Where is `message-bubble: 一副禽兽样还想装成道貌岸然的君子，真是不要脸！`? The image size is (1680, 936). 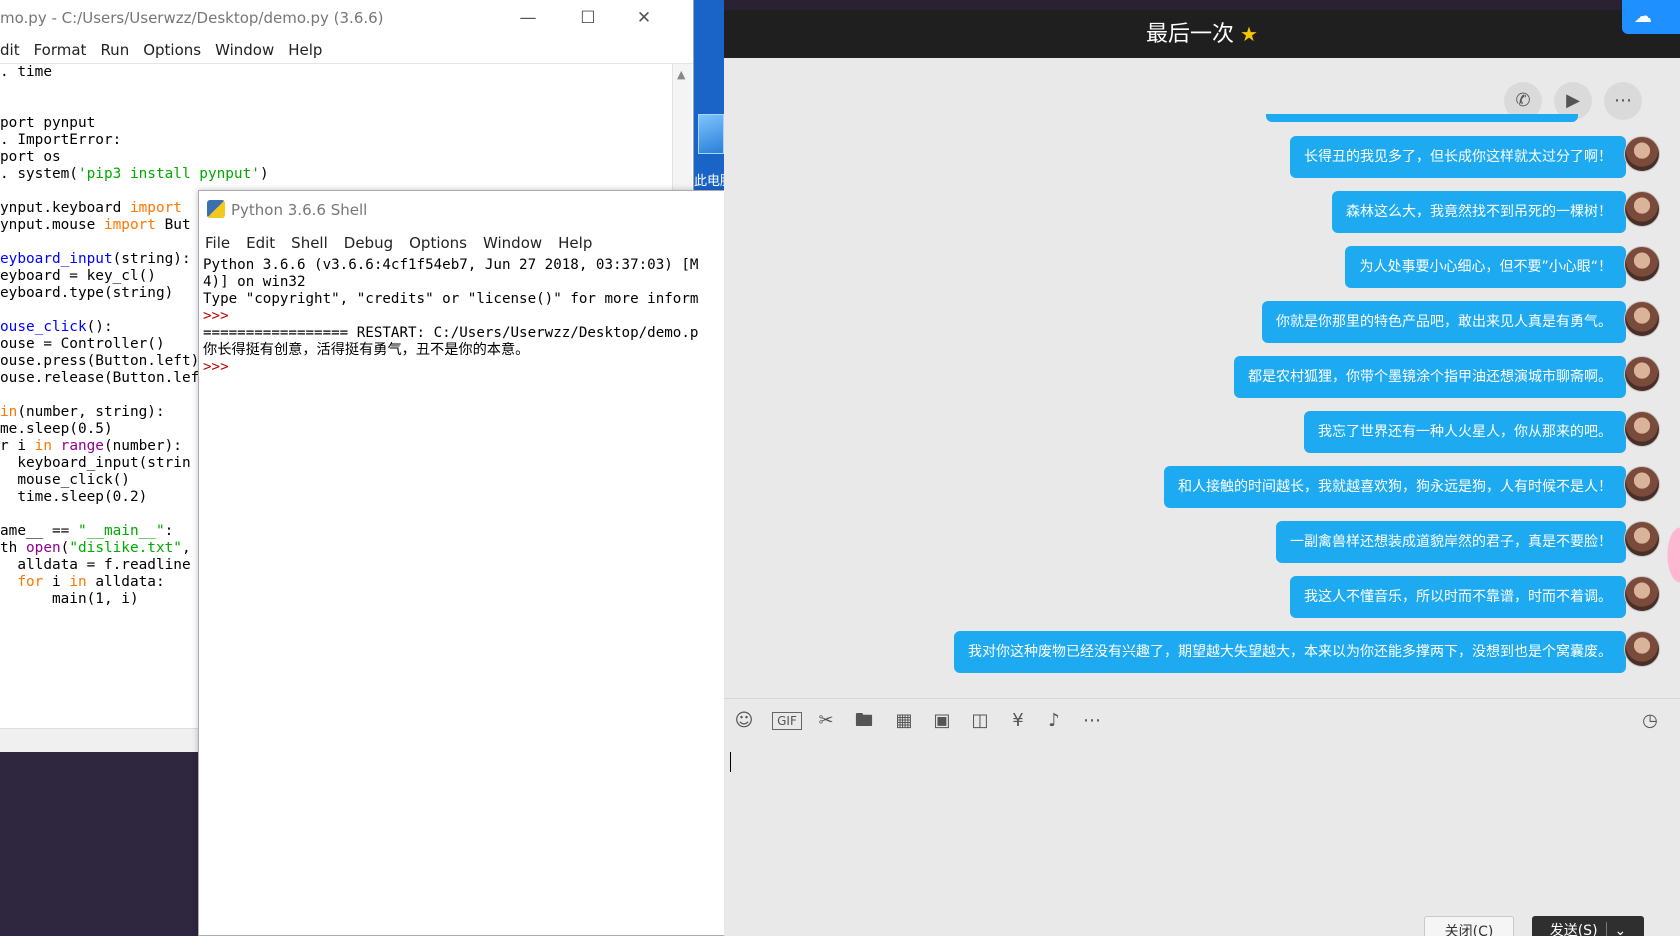 message-bubble: 一副禽兽样还想装成道貌岸然的君子，真是不要脸！ is located at coordinates (1451, 542).